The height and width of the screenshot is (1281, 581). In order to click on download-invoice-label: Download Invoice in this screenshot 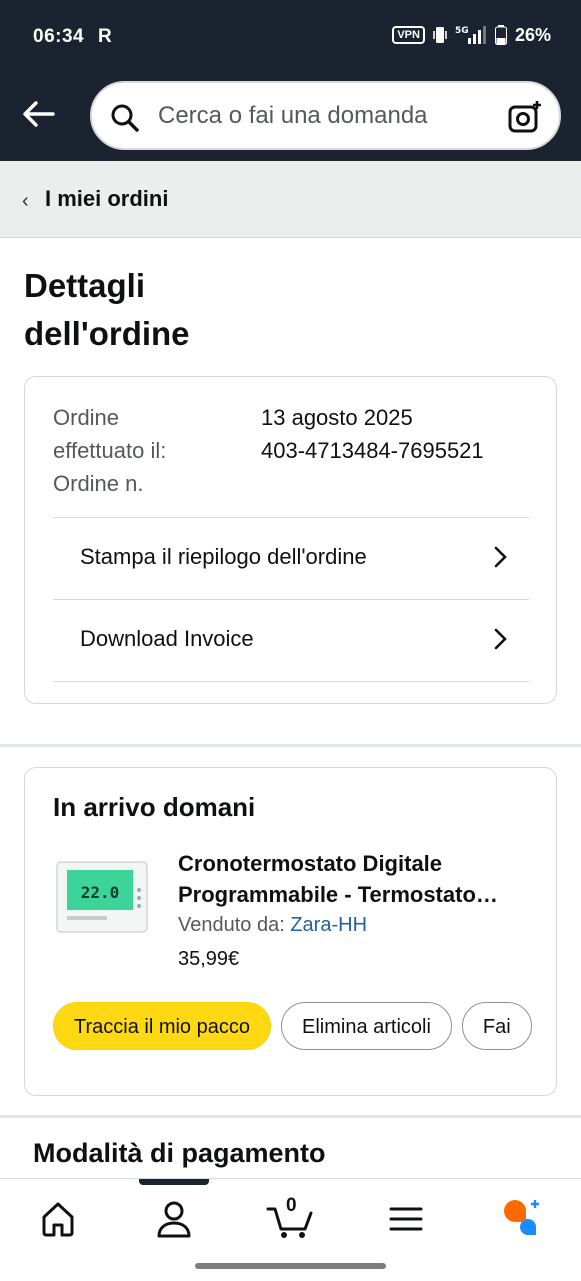, I will do `click(167, 638)`.